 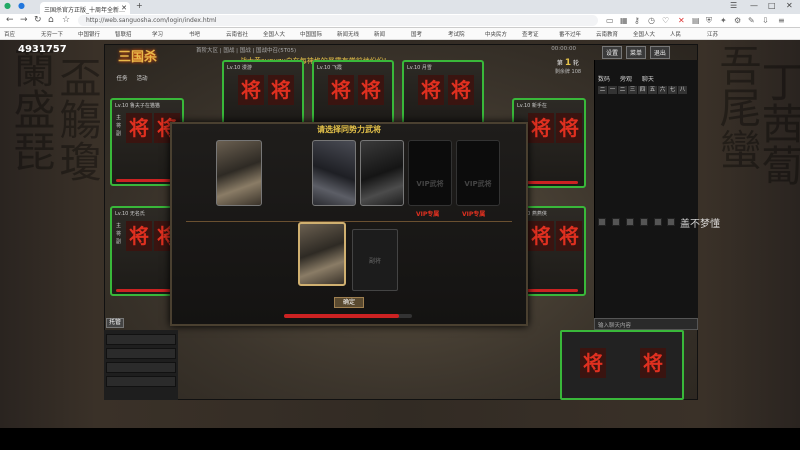 I want to click on more-icon: ≡, so click(x=781, y=20).